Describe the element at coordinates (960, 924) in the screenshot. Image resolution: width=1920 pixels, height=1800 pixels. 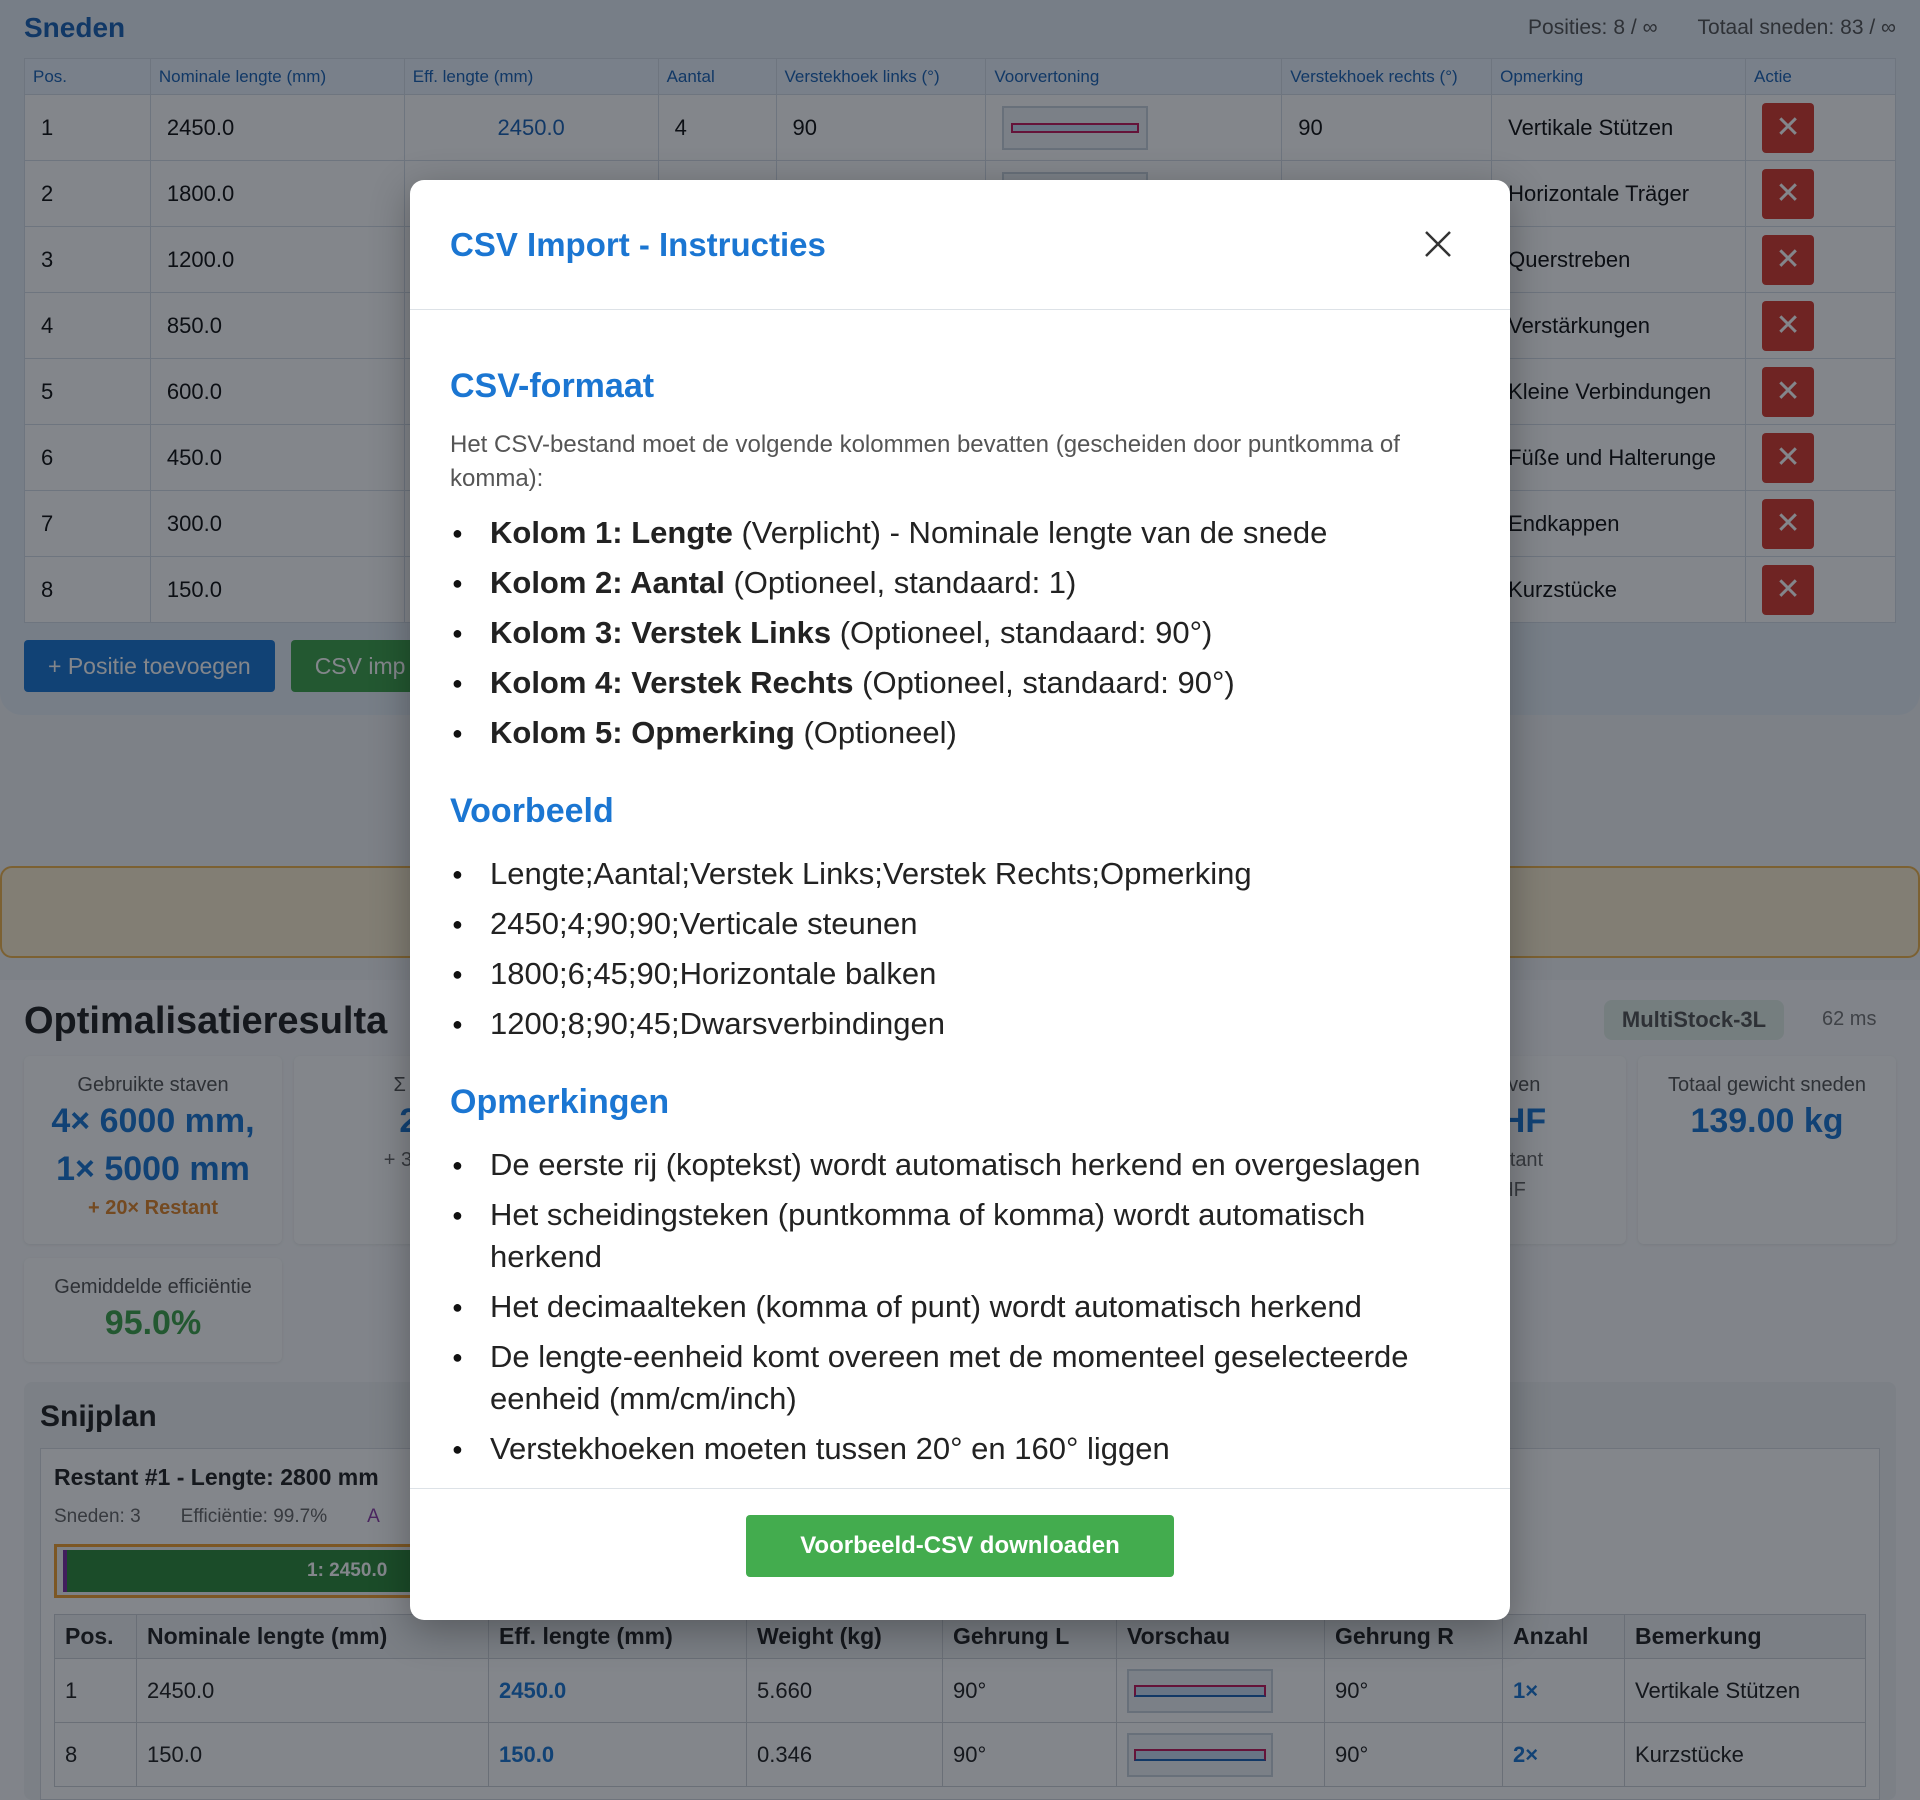
I see `list-item: 2450;4;90;90;Verticale steunen` at that location.